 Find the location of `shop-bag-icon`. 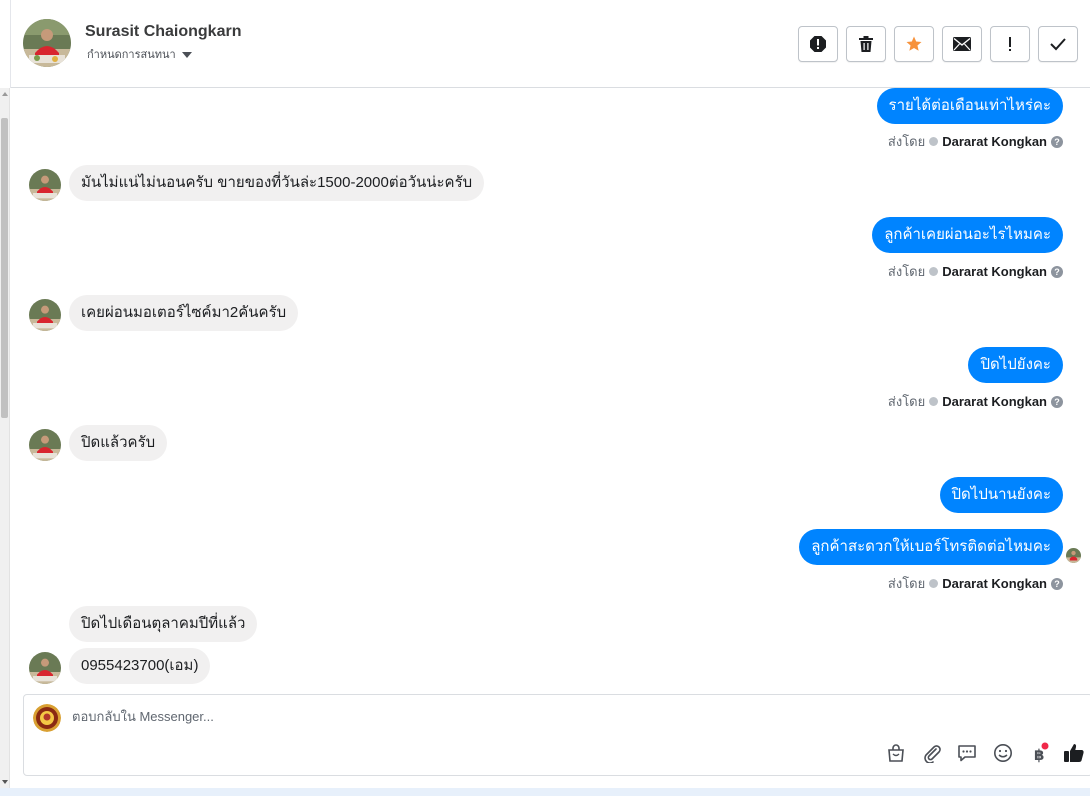

shop-bag-icon is located at coordinates (896, 753).